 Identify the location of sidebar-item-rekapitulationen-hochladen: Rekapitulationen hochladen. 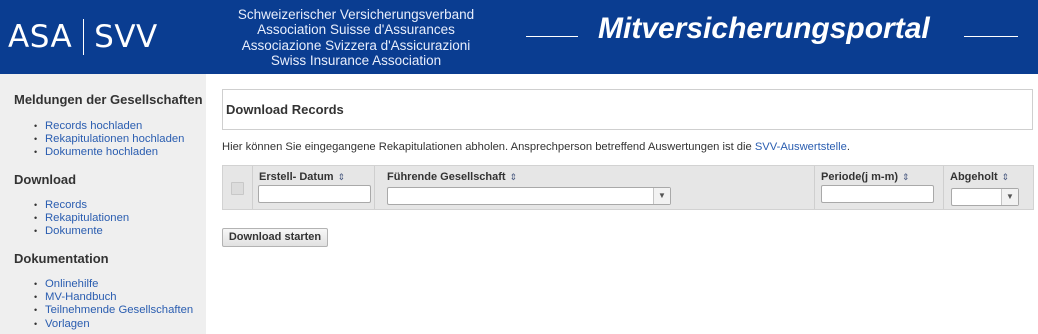
(109, 139).